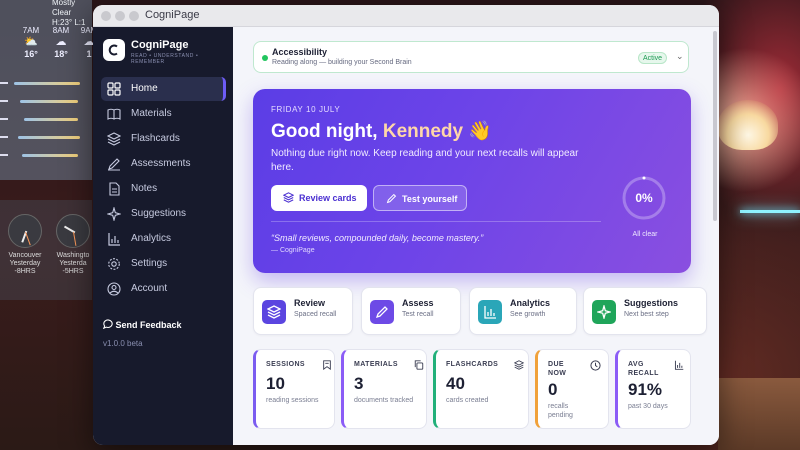  Describe the element at coordinates (423, 131) in the screenshot. I see `user-name: Kennedy` at that location.